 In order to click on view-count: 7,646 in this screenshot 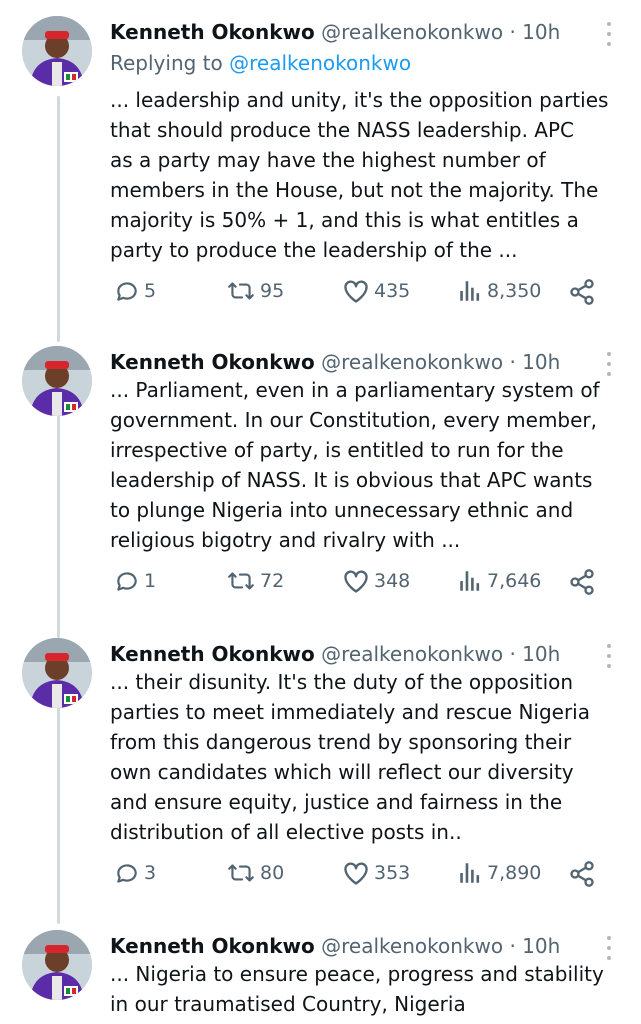, I will do `click(514, 581)`.